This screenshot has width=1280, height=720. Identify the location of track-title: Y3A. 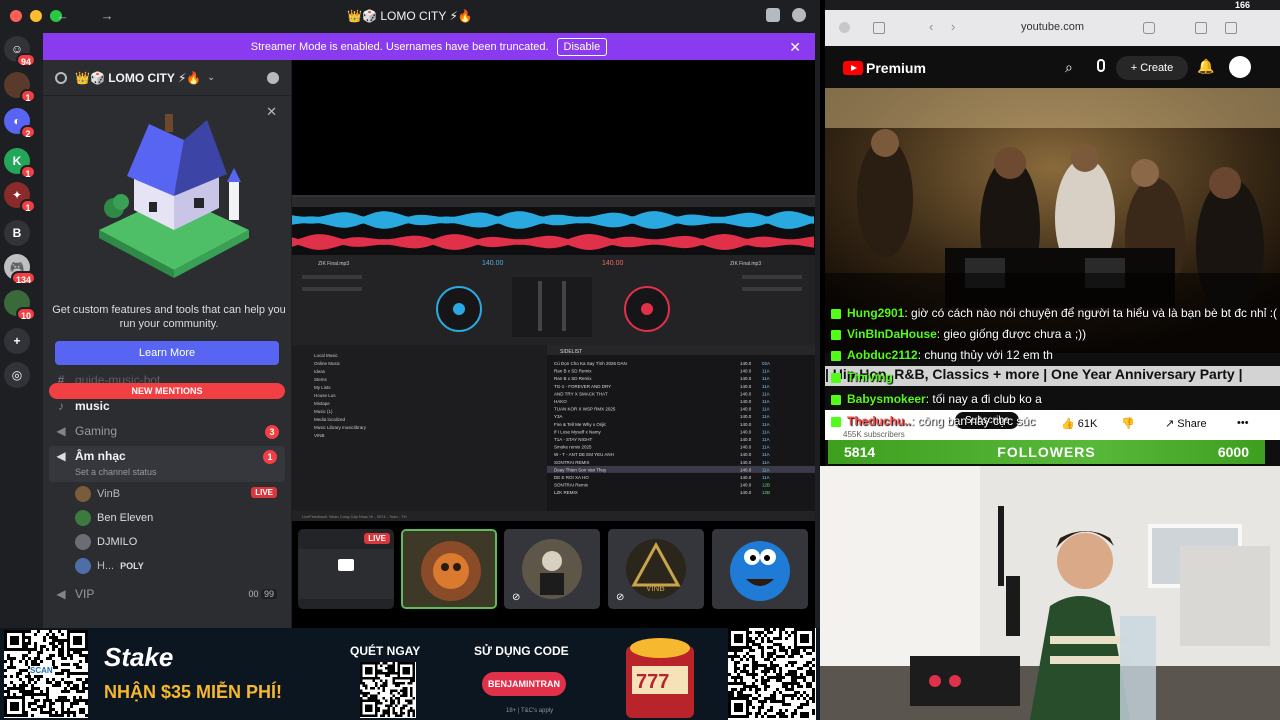
(558, 416).